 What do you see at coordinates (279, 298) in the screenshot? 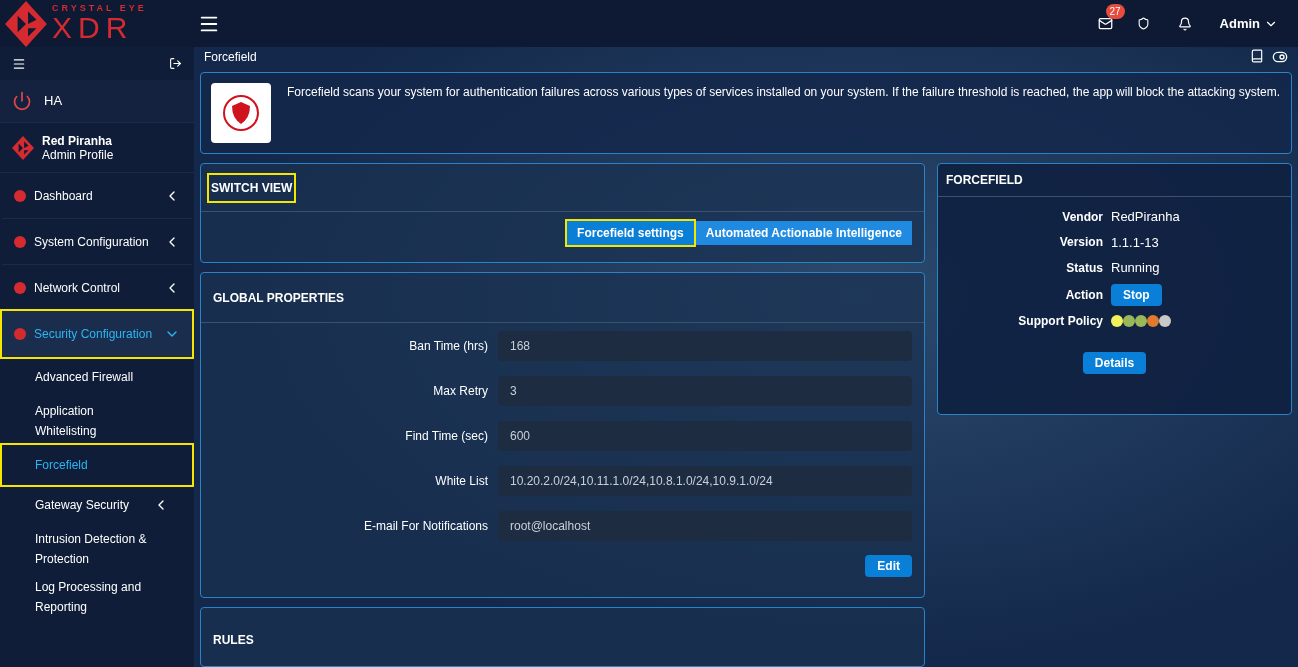
I see `panel-title: GLOBAL PROPERTIES` at bounding box center [279, 298].